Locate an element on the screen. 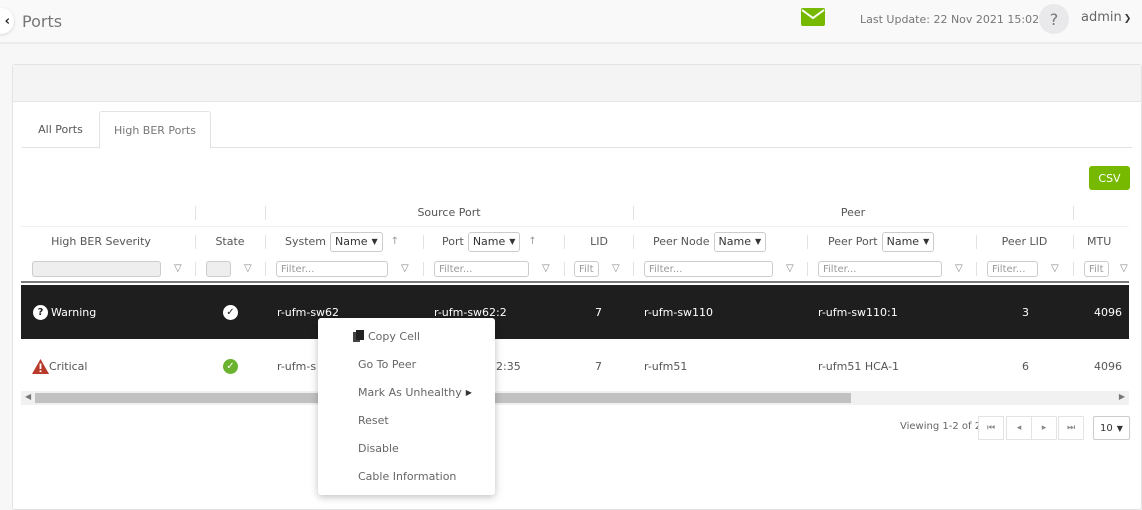 Image resolution: width=1142 pixels, height=510 pixels. menu-item-copy-cell: Copy Cell is located at coordinates (386, 336).